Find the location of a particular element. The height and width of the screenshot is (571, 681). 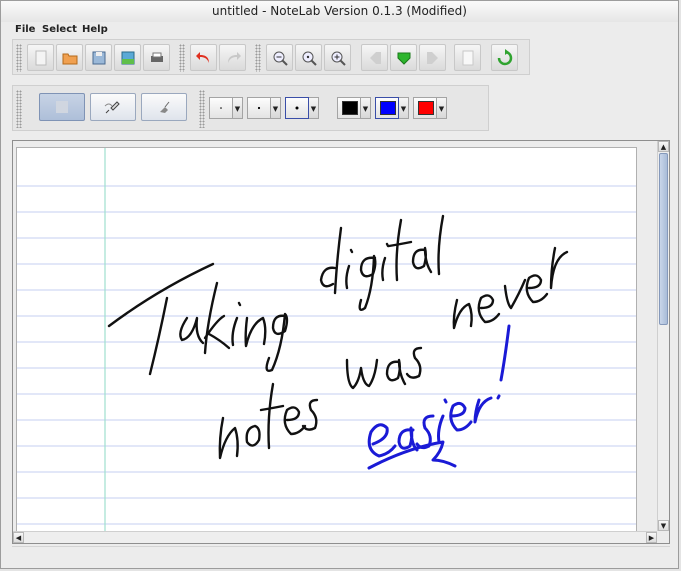

menu-help: Help is located at coordinates (95, 29).